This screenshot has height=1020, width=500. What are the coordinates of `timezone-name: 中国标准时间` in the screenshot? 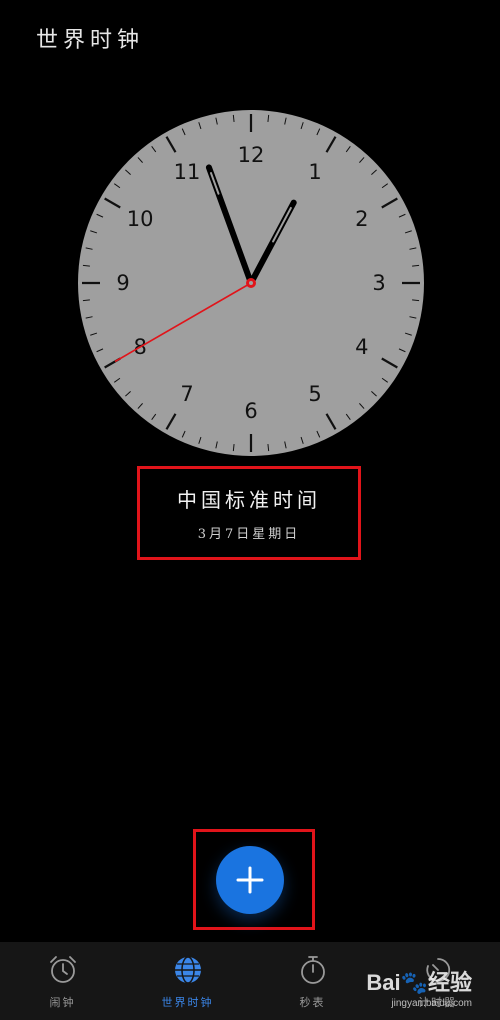 It's located at (249, 500).